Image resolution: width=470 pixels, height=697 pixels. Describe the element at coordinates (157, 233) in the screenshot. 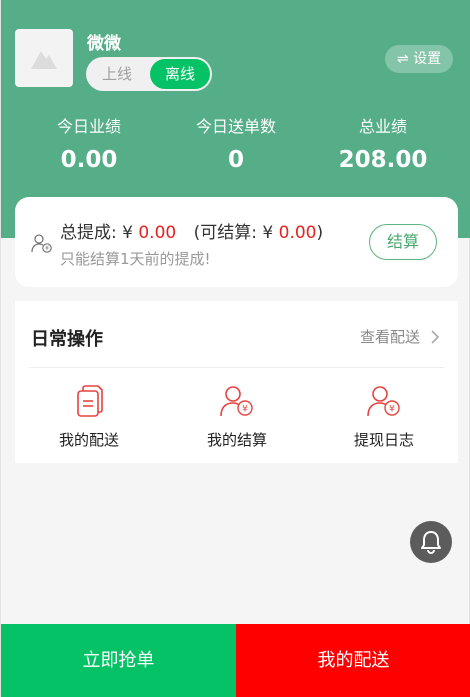

I see `total-commission-value: 0.00` at that location.